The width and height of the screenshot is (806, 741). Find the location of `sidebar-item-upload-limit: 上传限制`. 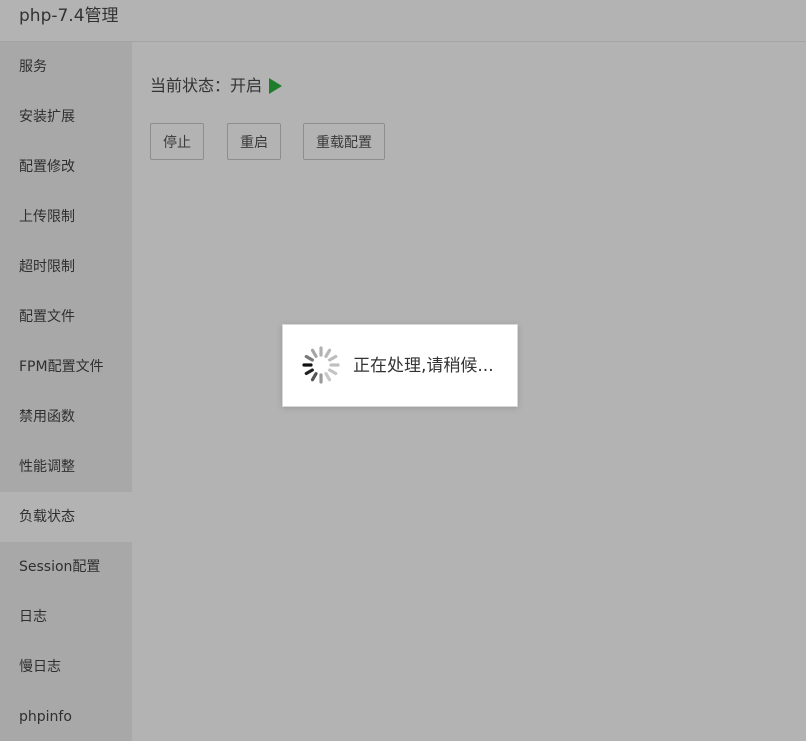

sidebar-item-upload-limit: 上传限制 is located at coordinates (66, 217).